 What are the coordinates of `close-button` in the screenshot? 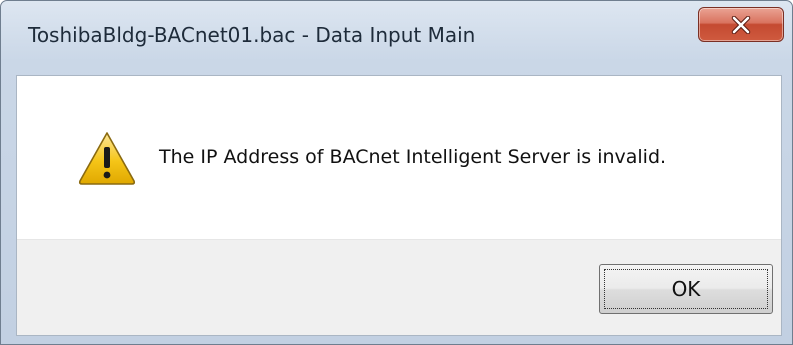 It's located at (741, 24).